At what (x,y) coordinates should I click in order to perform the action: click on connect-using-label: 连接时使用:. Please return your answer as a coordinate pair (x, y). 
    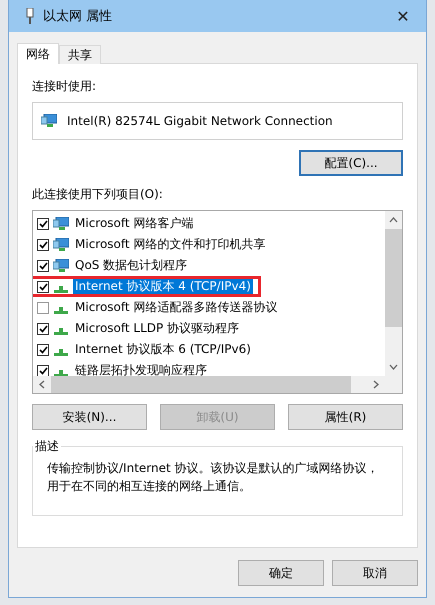
    Looking at the image, I should click on (65, 86).